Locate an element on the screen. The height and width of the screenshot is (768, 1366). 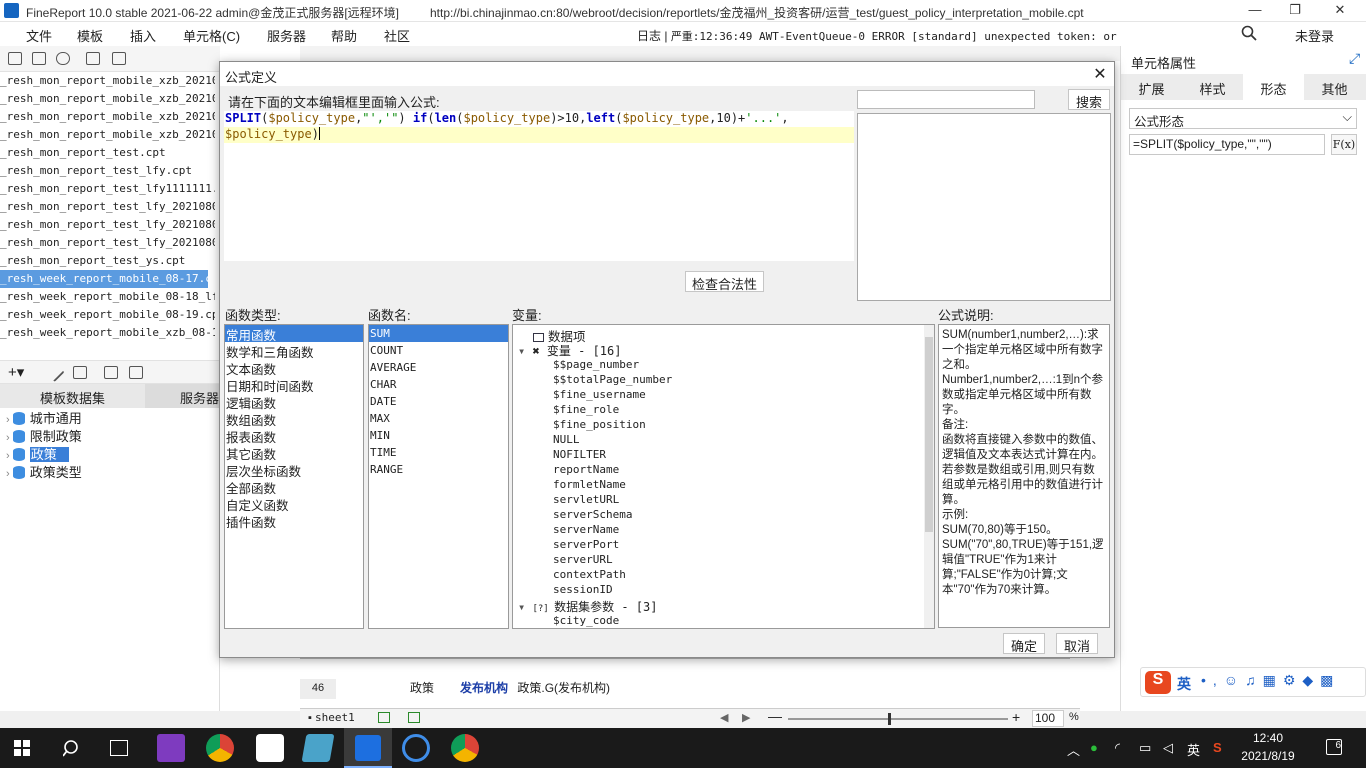
delete-dataset-icon is located at coordinates (80, 372).